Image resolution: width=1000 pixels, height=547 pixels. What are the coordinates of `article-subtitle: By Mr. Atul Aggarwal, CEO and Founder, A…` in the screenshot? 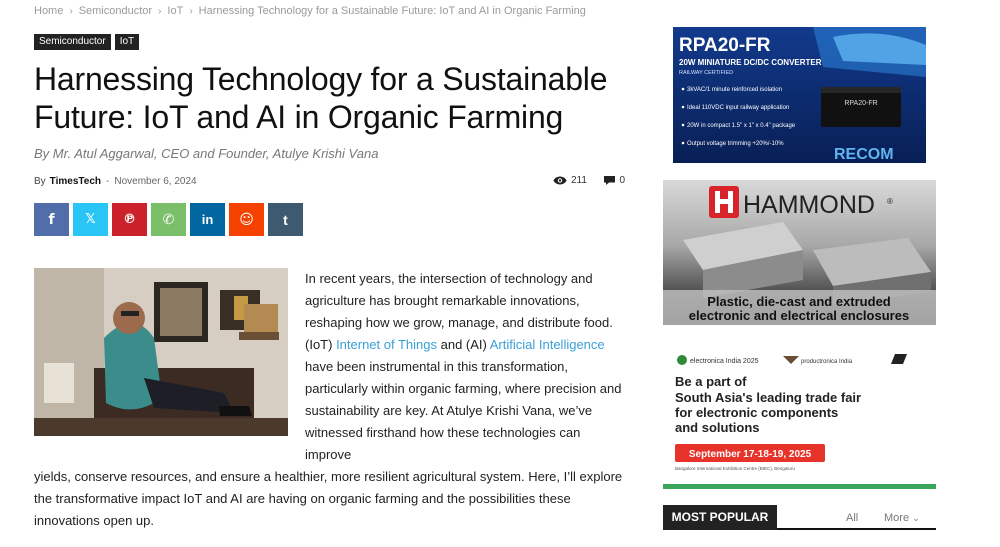 It's located at (206, 153).